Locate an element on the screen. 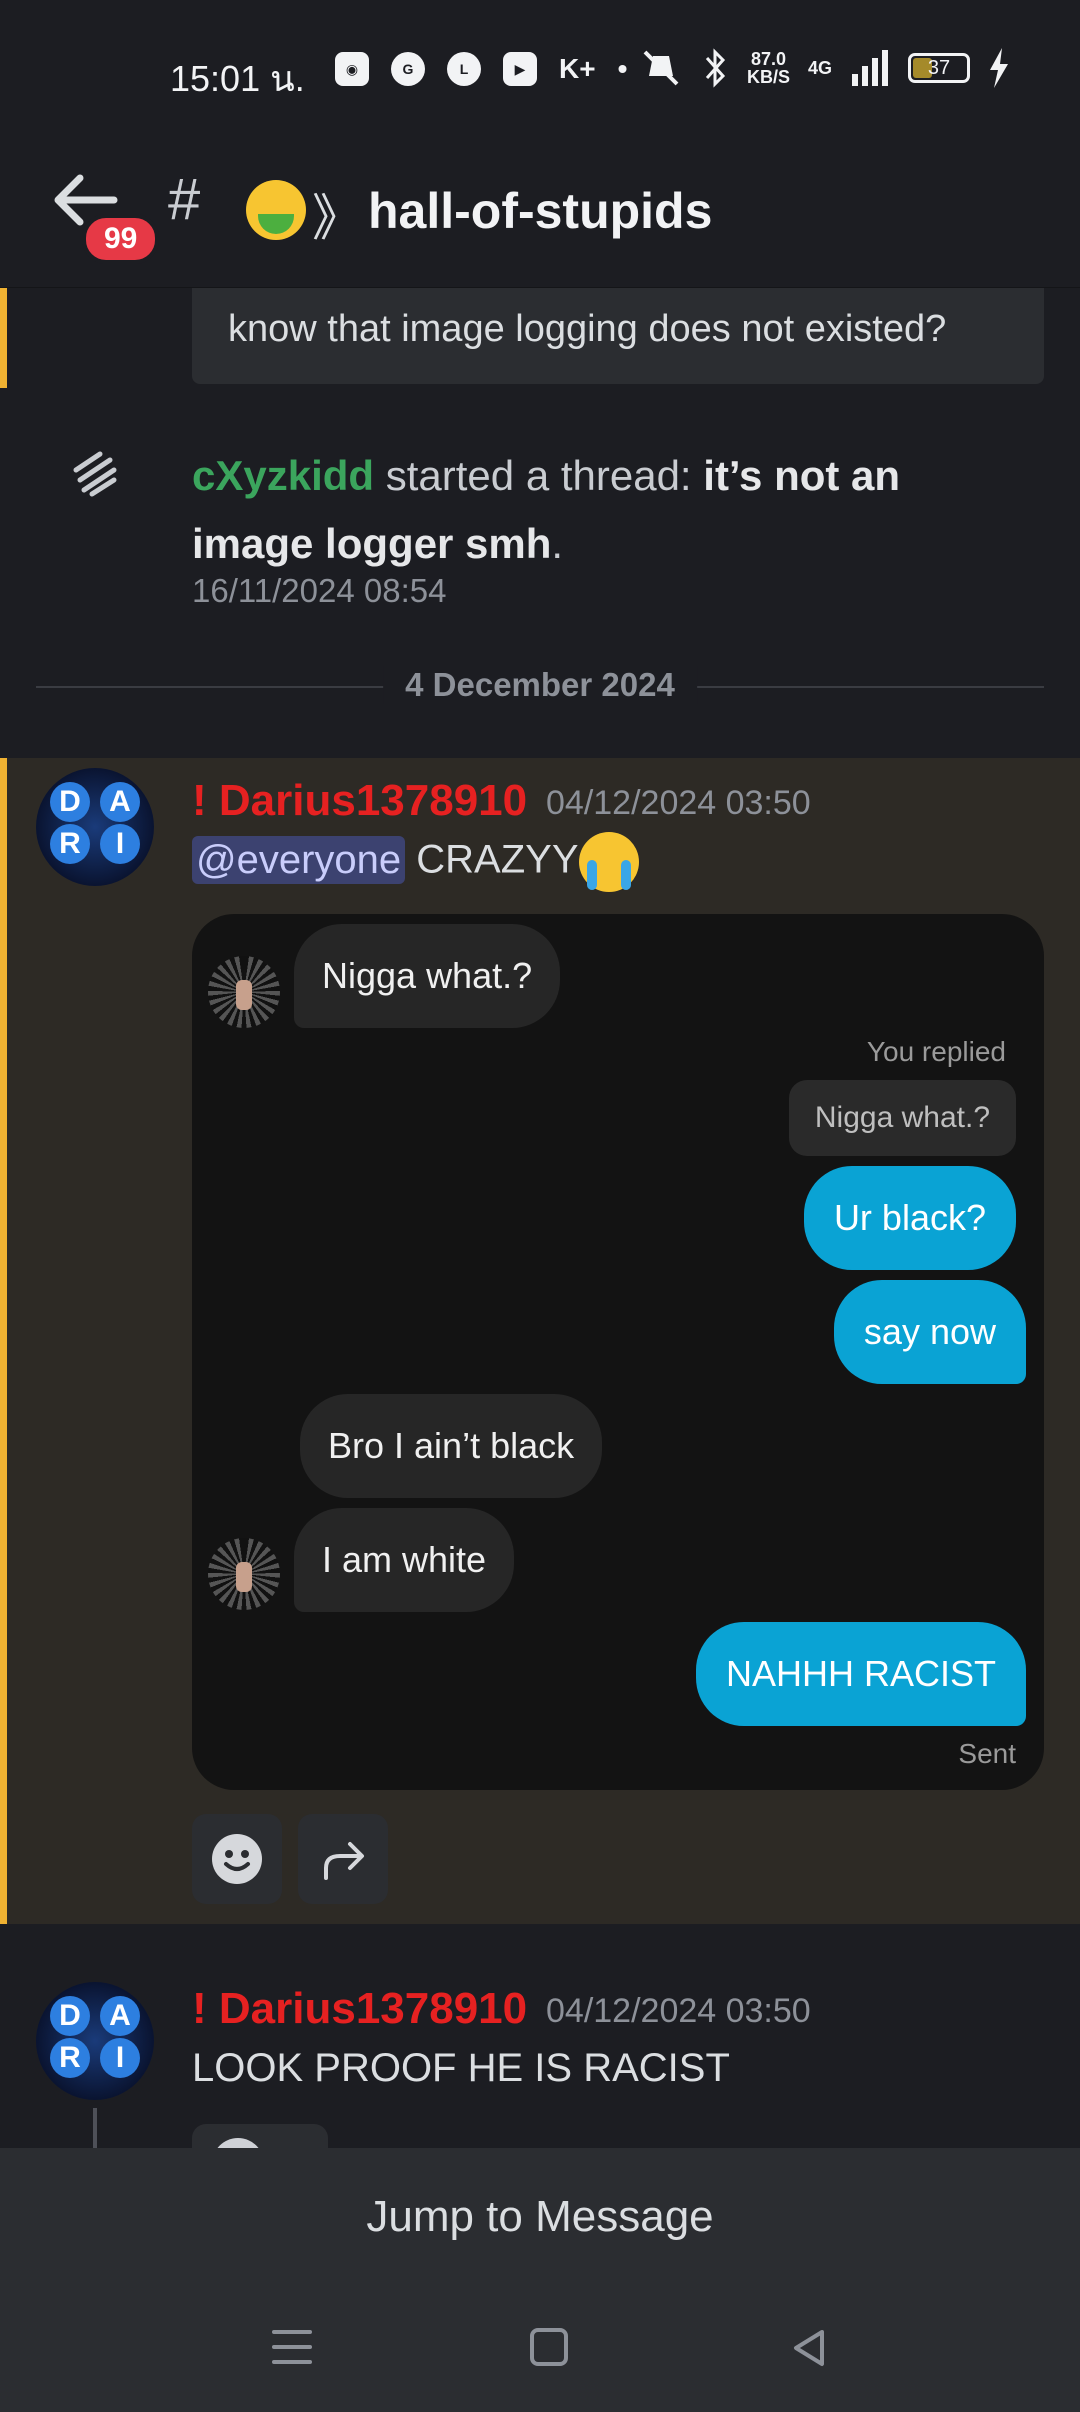  chat-bubble-incoming: Bro I ain’t black is located at coordinates (451, 1446).